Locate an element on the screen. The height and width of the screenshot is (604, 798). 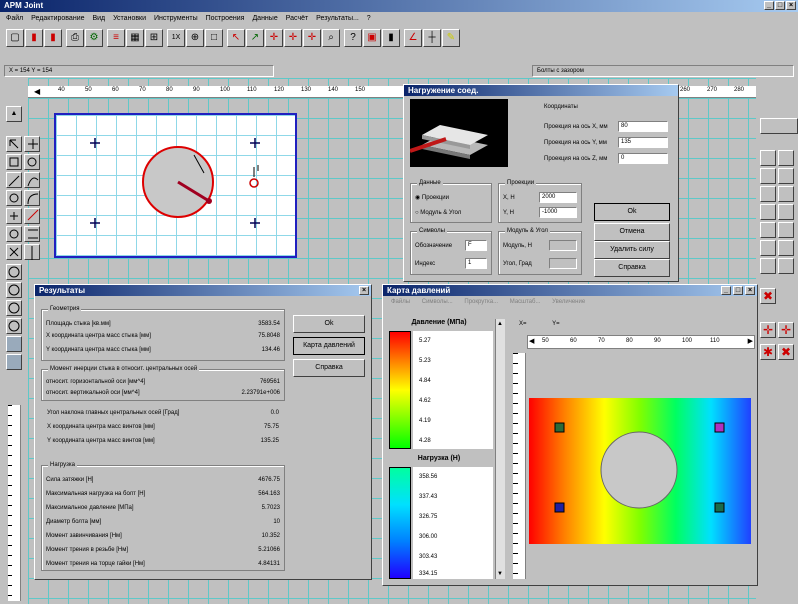
proj-x-input: 80 is located at coordinates (643, 126).